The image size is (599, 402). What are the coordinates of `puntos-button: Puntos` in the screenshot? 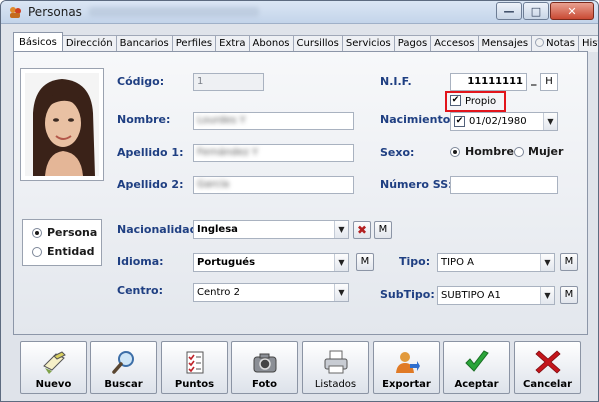 It's located at (194, 367).